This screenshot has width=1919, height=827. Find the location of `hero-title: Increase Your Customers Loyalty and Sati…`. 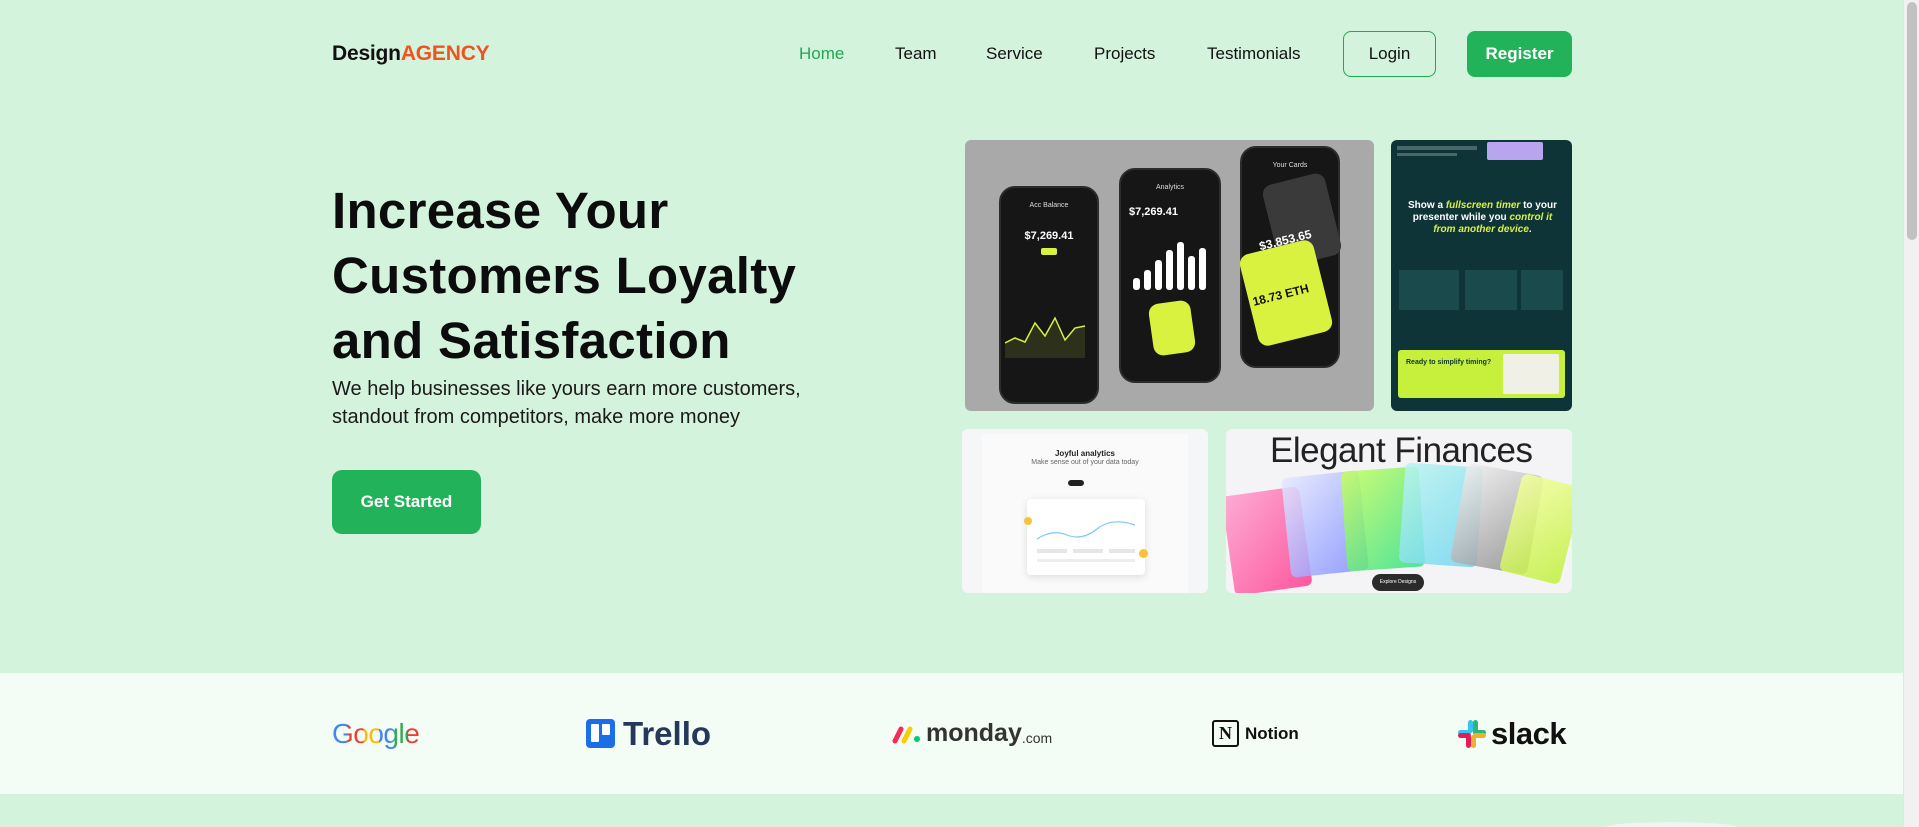

hero-title: Increase Your Customers Loyalty and Sati… is located at coordinates (564, 275).